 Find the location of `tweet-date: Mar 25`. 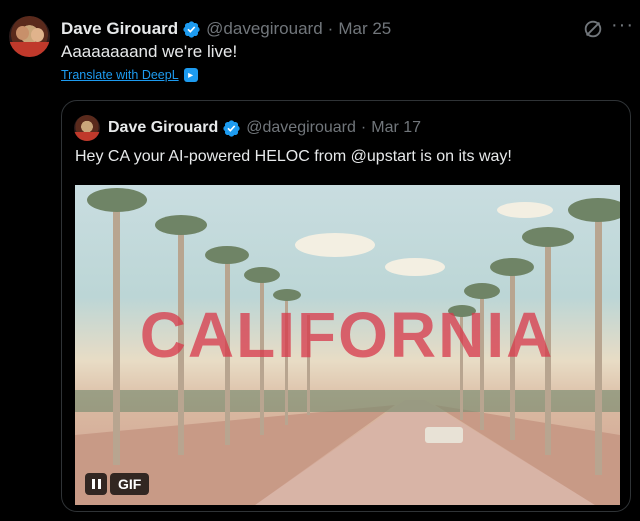

tweet-date: Mar 25 is located at coordinates (364, 29).